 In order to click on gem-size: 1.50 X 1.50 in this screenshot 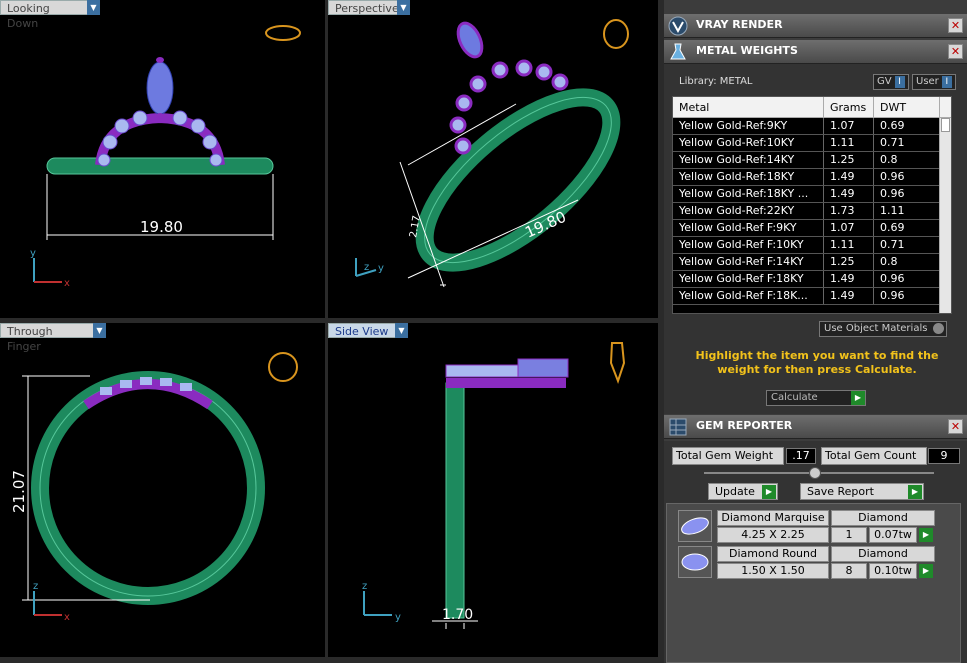, I will do `click(773, 571)`.